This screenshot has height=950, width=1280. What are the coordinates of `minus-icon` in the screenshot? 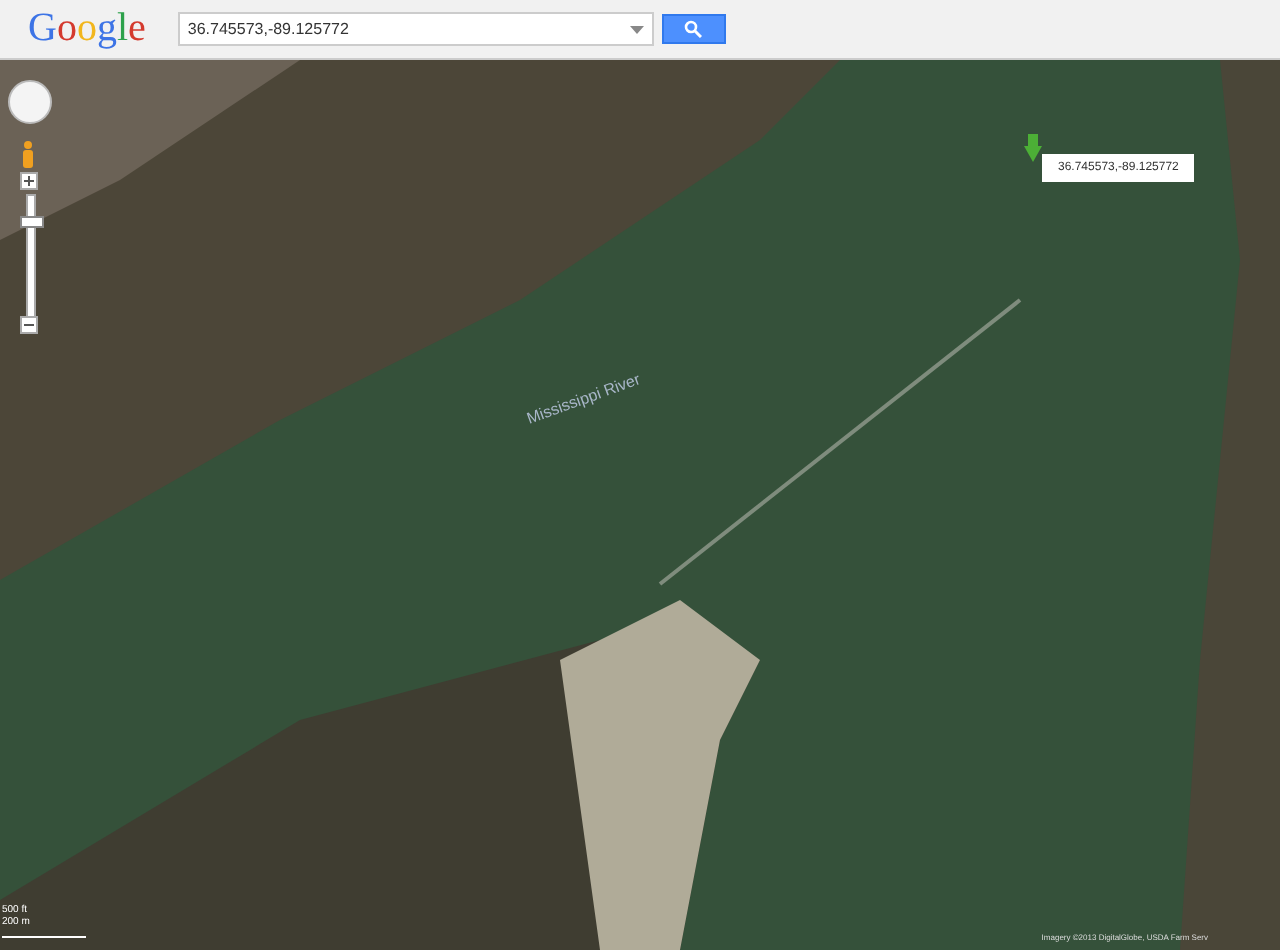 It's located at (29, 325).